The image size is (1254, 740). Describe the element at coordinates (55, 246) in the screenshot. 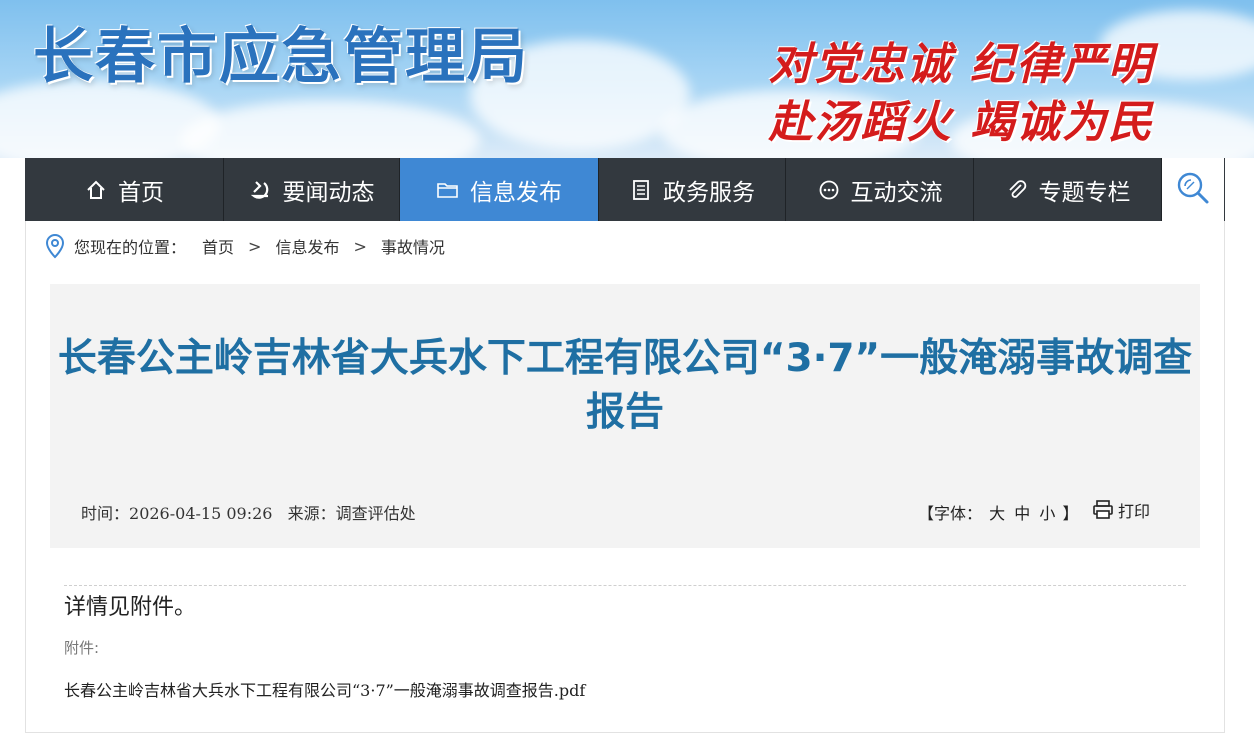

I see `location-pin-icon` at that location.